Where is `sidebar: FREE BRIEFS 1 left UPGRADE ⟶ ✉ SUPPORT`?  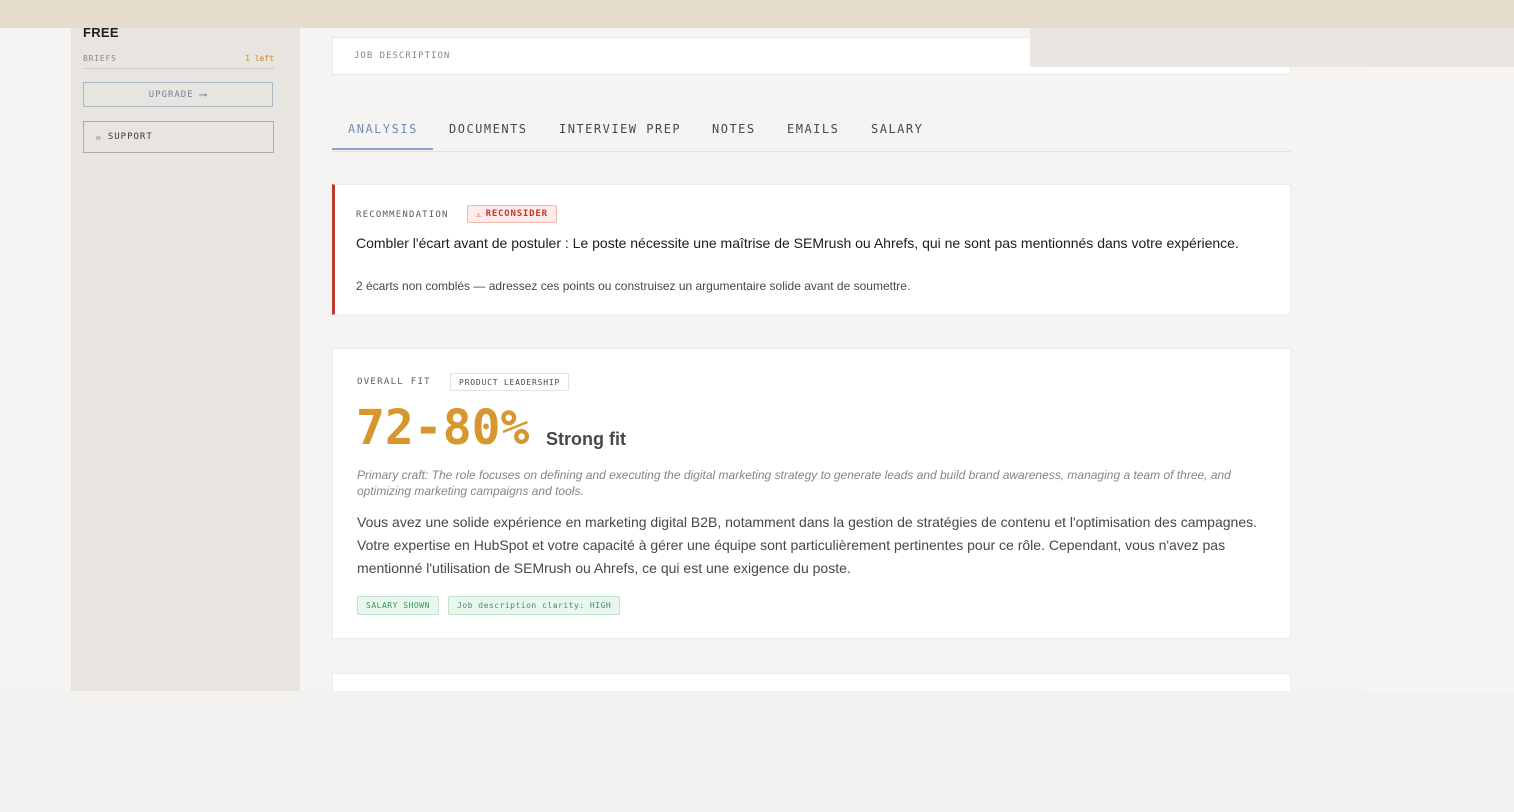 sidebar: FREE BRIEFS 1 left UPGRADE ⟶ ✉ SUPPORT is located at coordinates (185, 358).